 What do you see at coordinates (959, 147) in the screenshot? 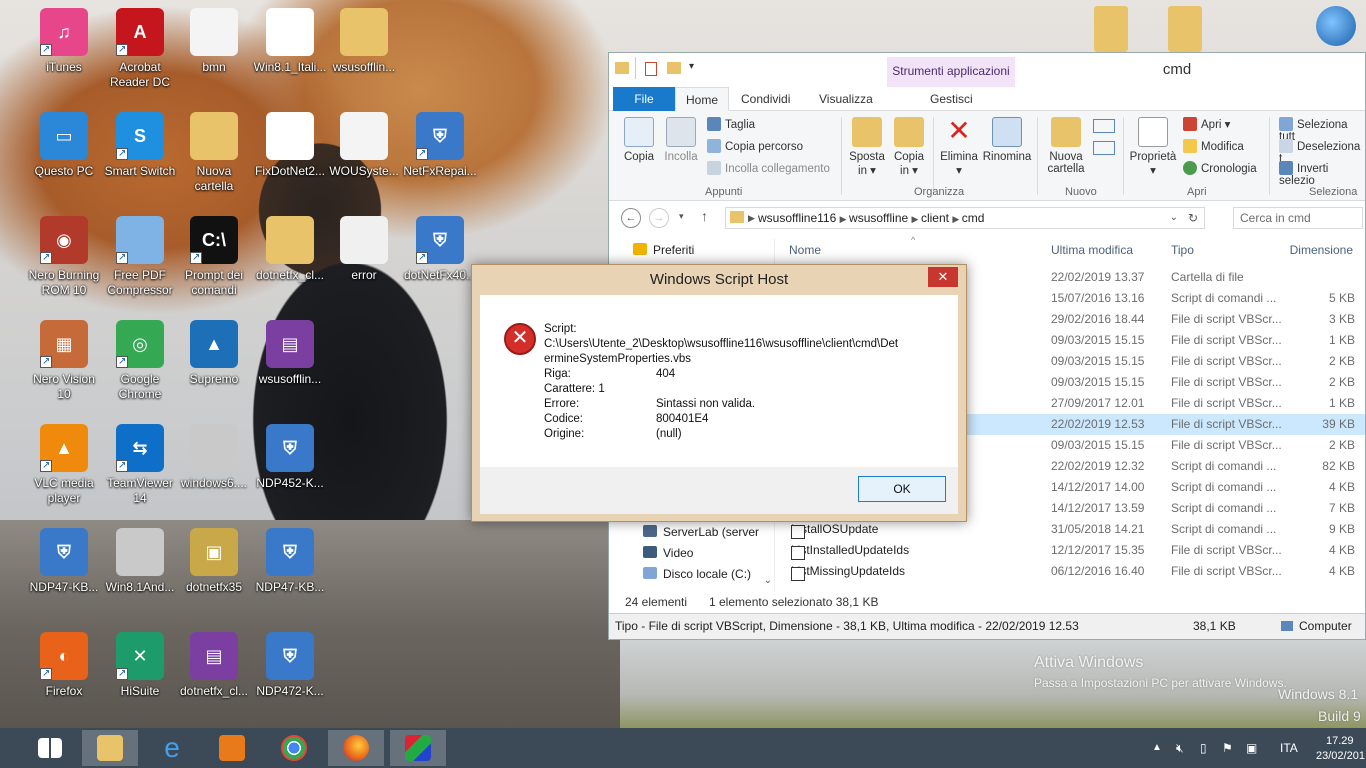
I see `delete-button: ✕ Elimina ▾` at bounding box center [959, 147].